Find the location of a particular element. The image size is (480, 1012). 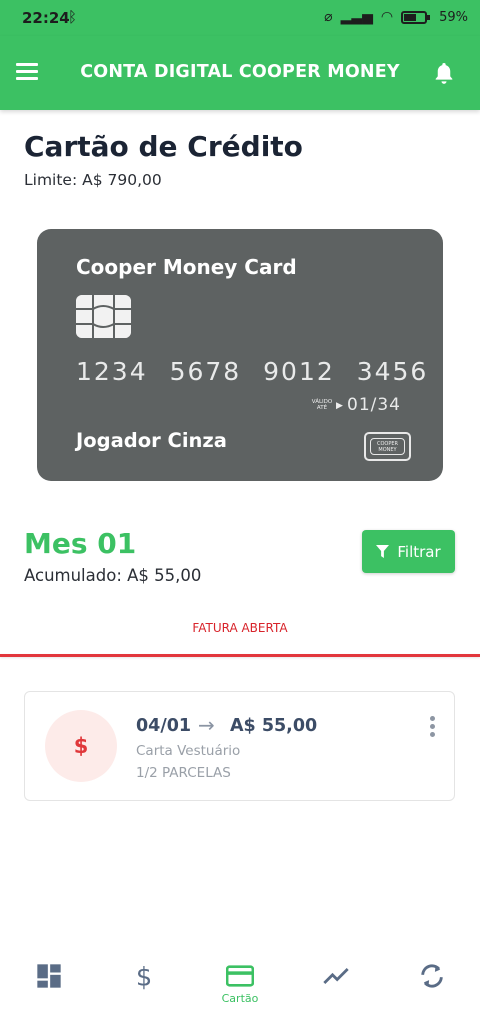

page-title: Cartão de Crédito is located at coordinates (163, 146).